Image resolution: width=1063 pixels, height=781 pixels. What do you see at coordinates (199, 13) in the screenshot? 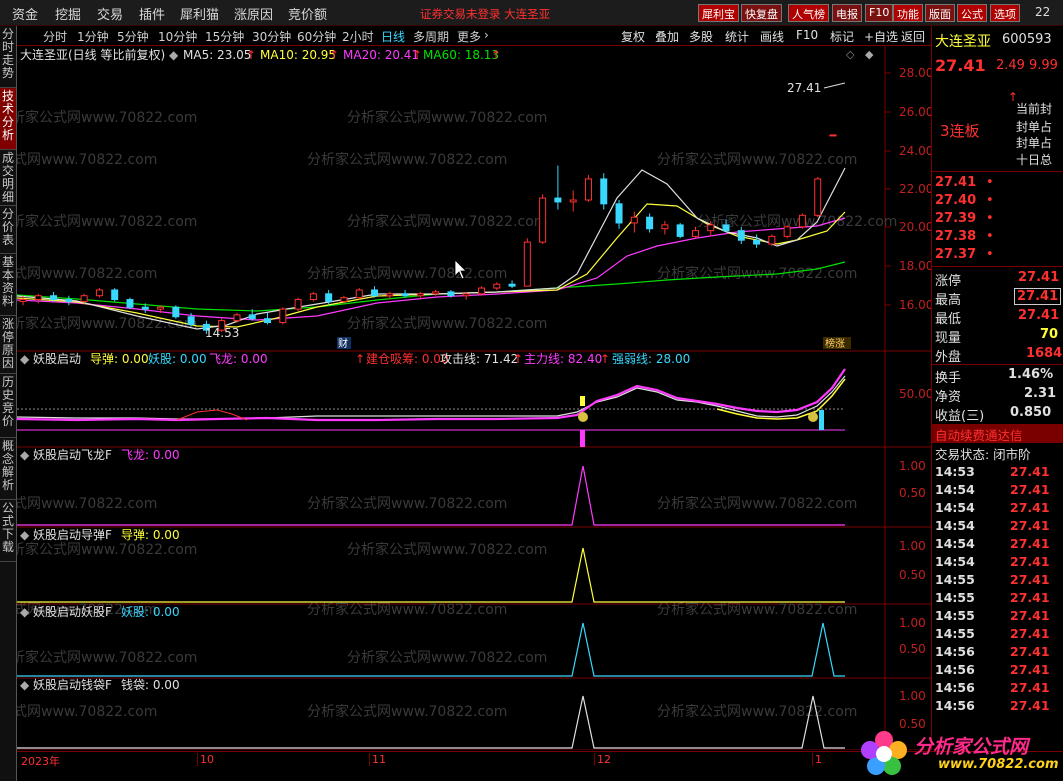
I see `menu-item-xilimao: 犀利猫` at bounding box center [199, 13].